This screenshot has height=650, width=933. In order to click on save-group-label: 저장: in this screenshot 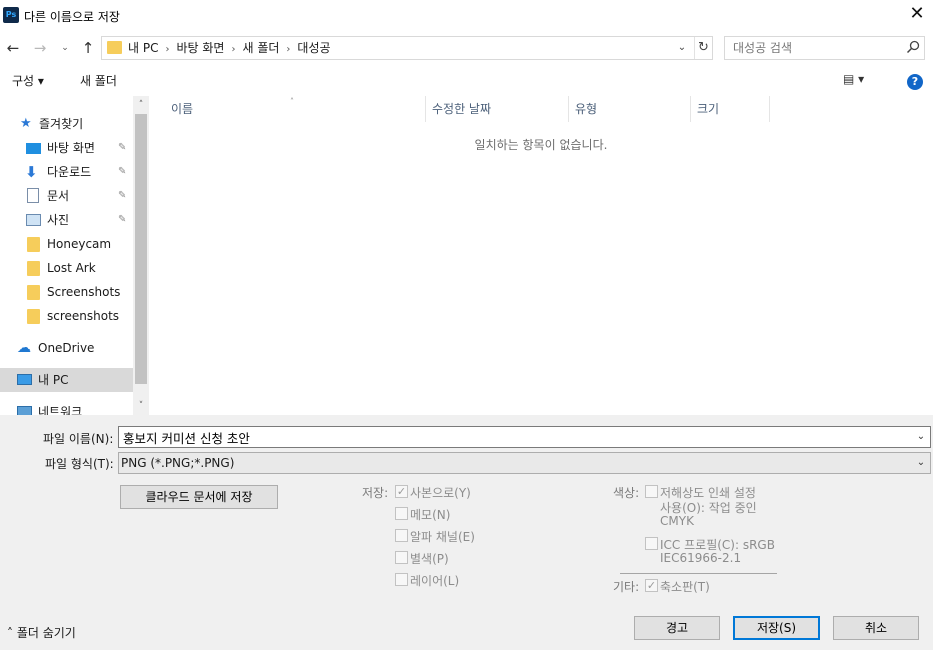, I will do `click(375, 493)`.